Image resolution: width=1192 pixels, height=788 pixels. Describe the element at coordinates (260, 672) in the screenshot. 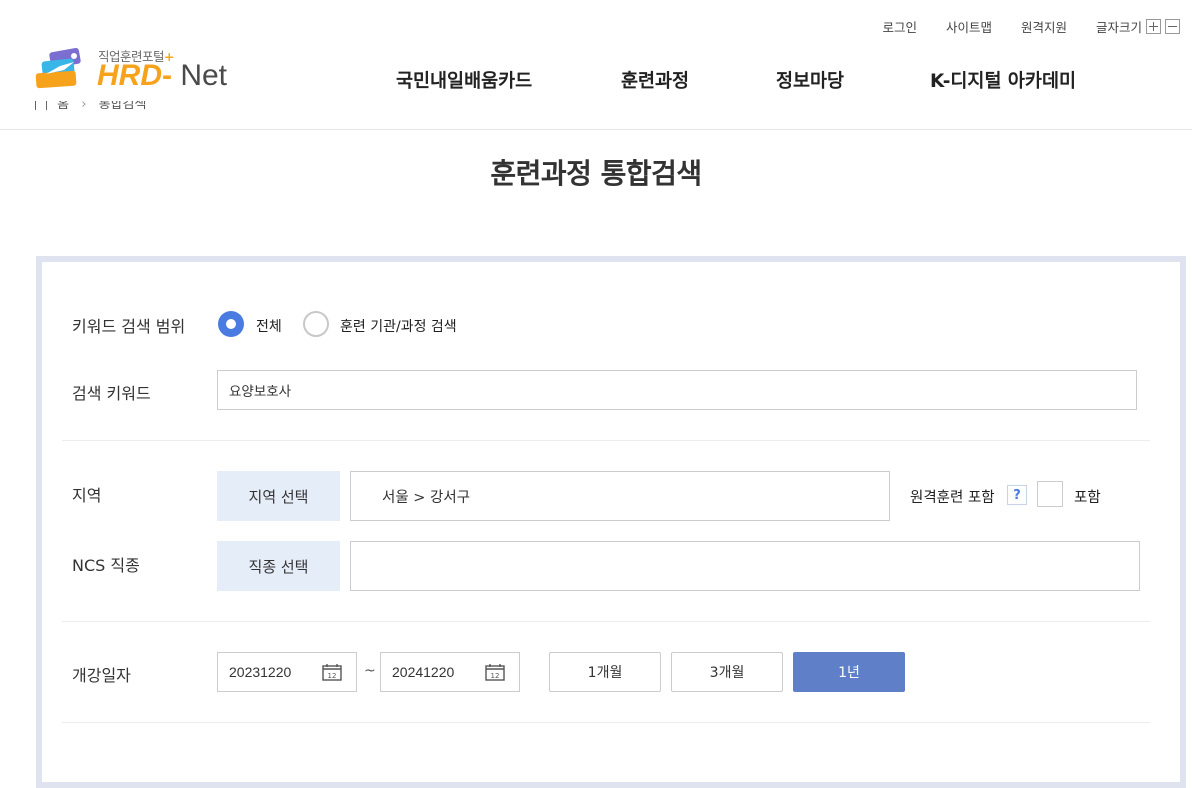

I see `start-date-value: 20231220` at that location.